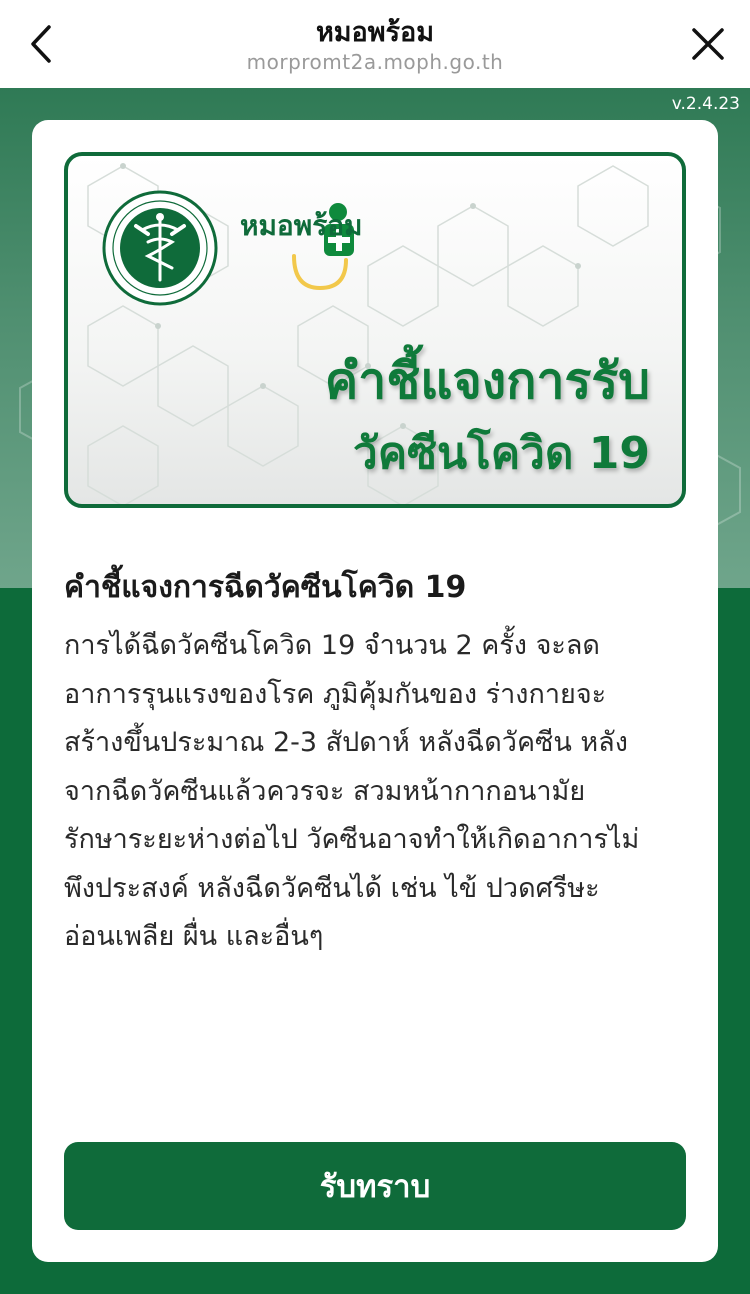 The height and width of the screenshot is (1294, 750). I want to click on brand-logo-text: หมอพร้อม, so click(301, 225).